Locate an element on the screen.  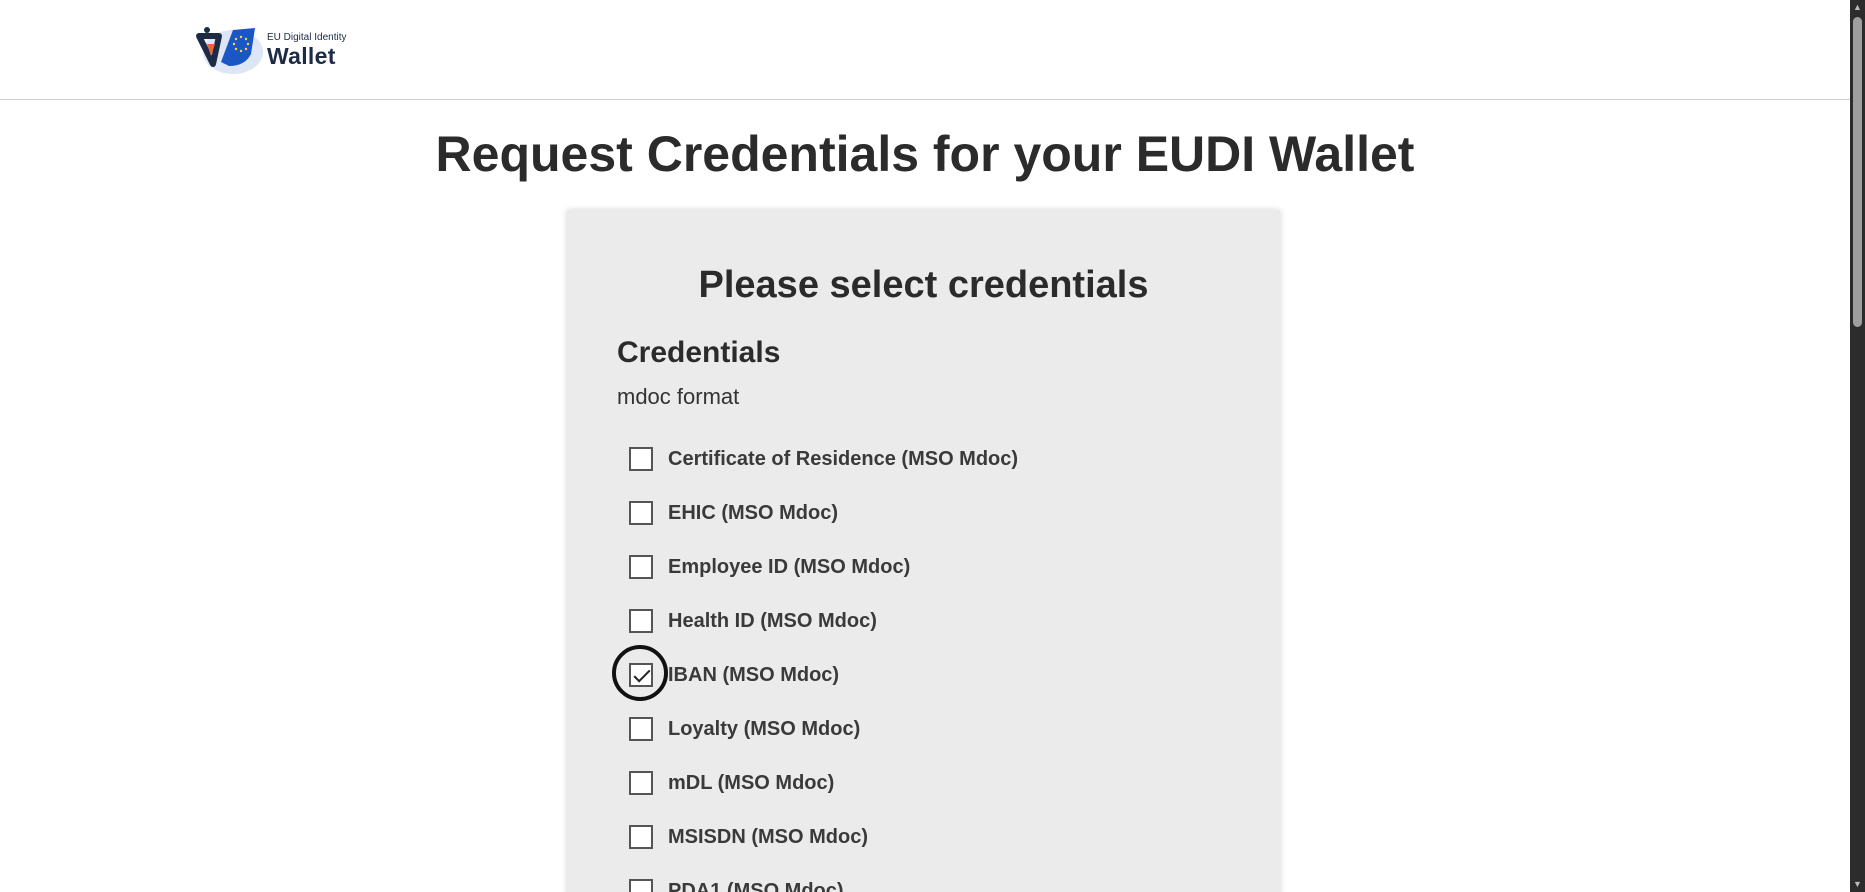
credential-item: MSISDN (MSO Mdoc) is located at coordinates (823, 837).